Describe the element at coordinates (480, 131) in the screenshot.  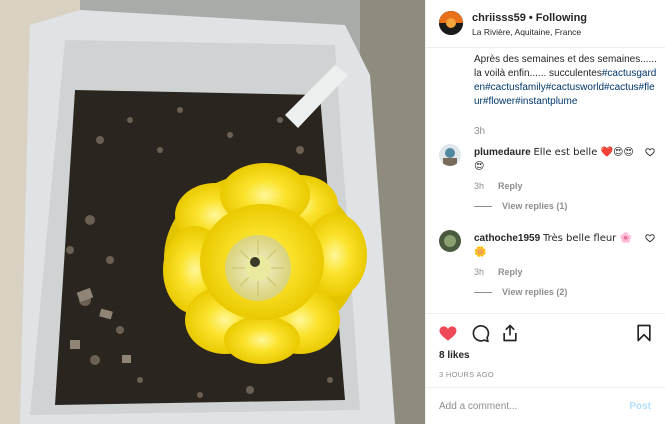
I see `caption-time: 3h` at that location.